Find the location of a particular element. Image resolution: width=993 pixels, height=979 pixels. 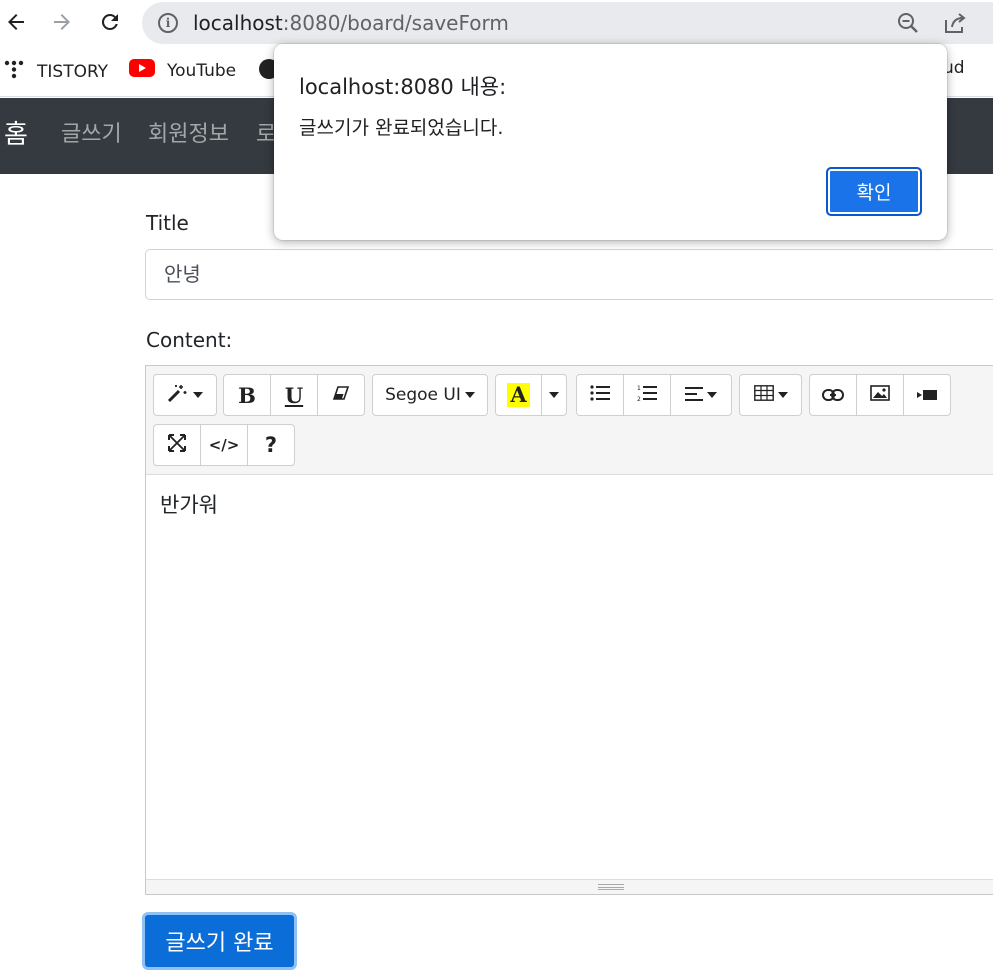

content-text: 반가워 is located at coordinates (189, 505).